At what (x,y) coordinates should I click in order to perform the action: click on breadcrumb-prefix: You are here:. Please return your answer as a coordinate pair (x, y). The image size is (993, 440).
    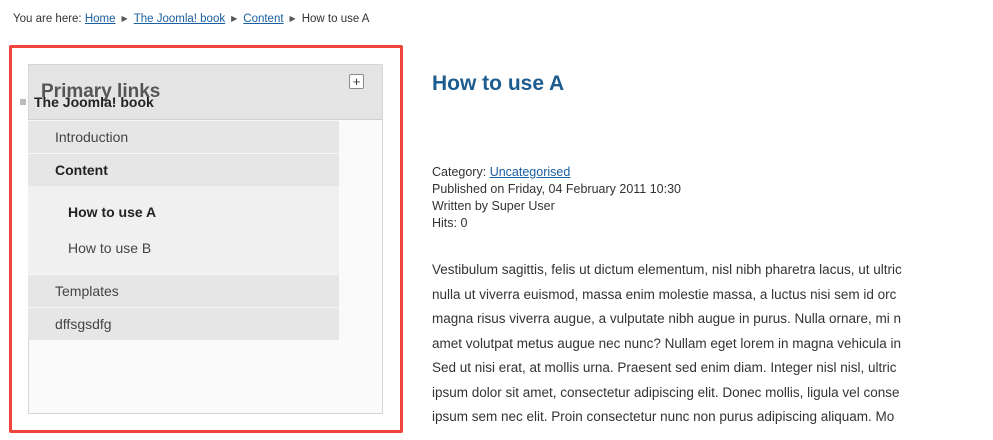
    Looking at the image, I should click on (47, 19).